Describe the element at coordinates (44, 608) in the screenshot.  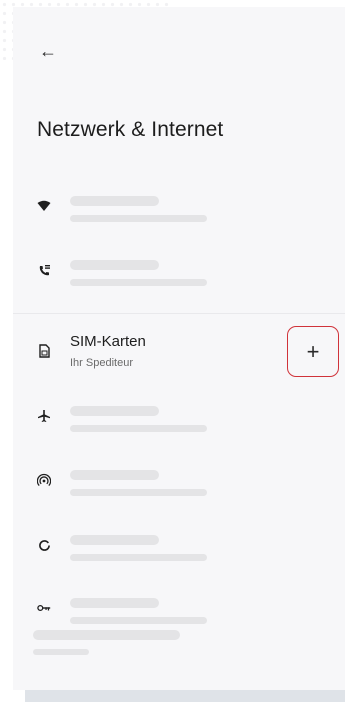
I see `vpn-key-icon` at that location.